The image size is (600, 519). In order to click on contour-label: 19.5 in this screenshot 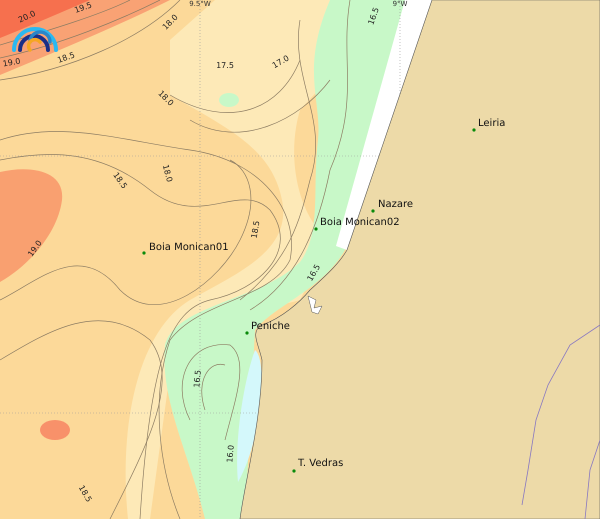, I will do `click(83, 7)`.